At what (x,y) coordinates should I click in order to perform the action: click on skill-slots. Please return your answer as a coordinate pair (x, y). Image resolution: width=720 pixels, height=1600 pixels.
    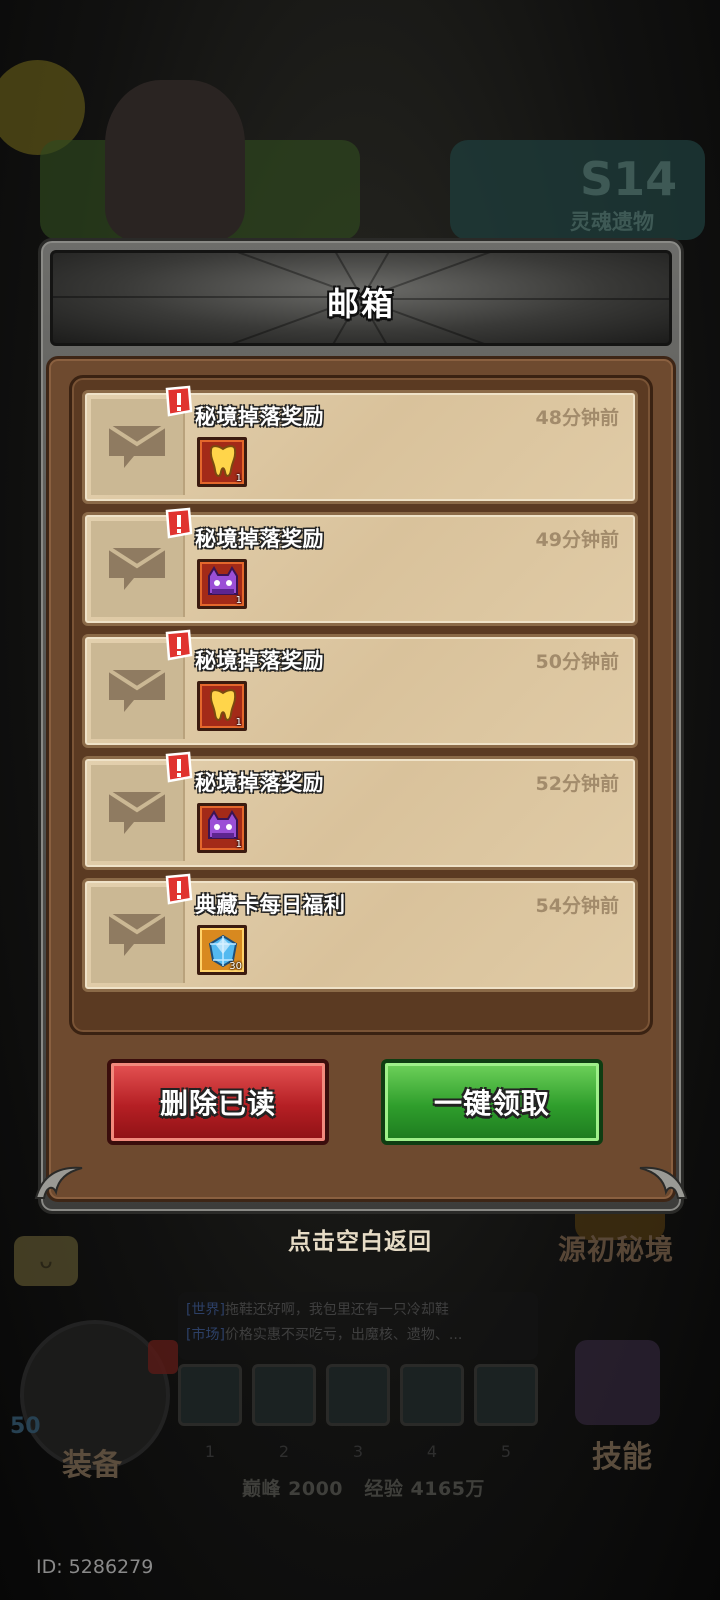
    Looking at the image, I should click on (358, 1395).